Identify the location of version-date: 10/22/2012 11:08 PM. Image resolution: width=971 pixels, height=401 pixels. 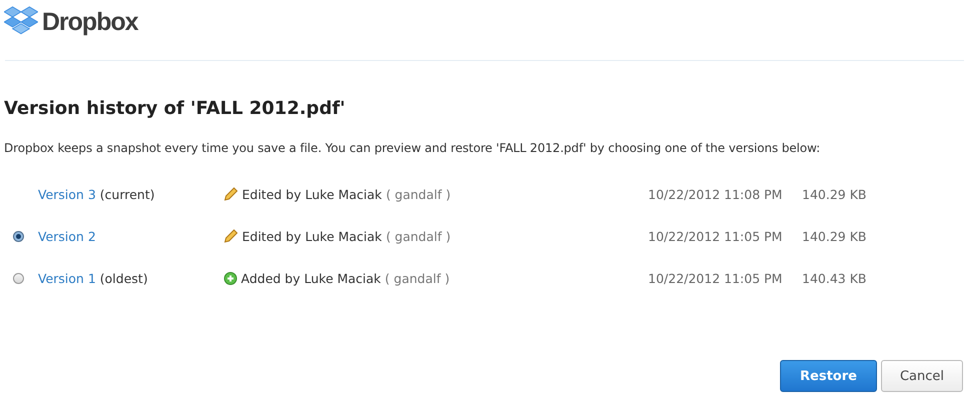
(715, 194).